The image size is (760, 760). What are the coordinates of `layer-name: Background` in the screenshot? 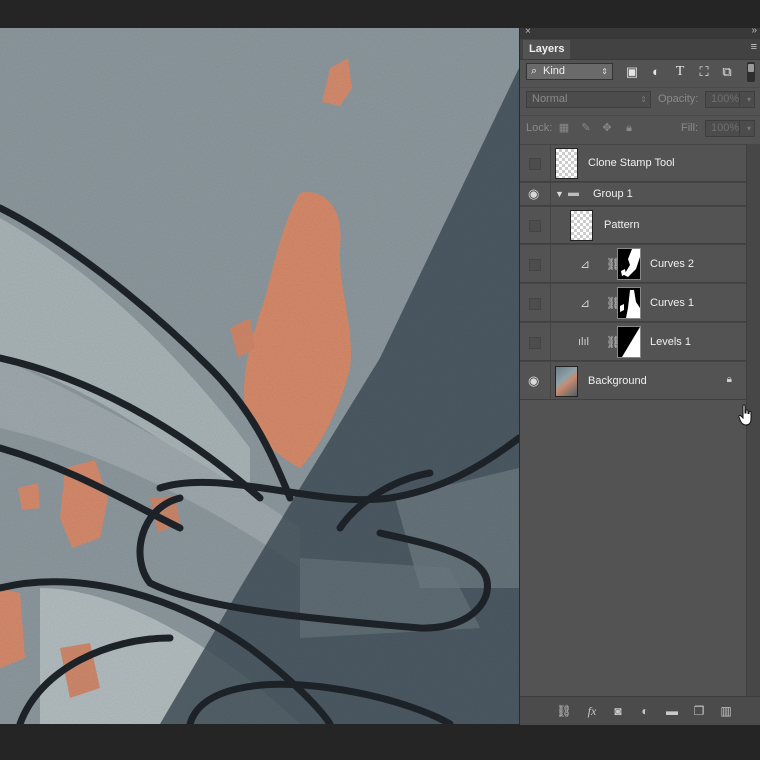 It's located at (617, 381).